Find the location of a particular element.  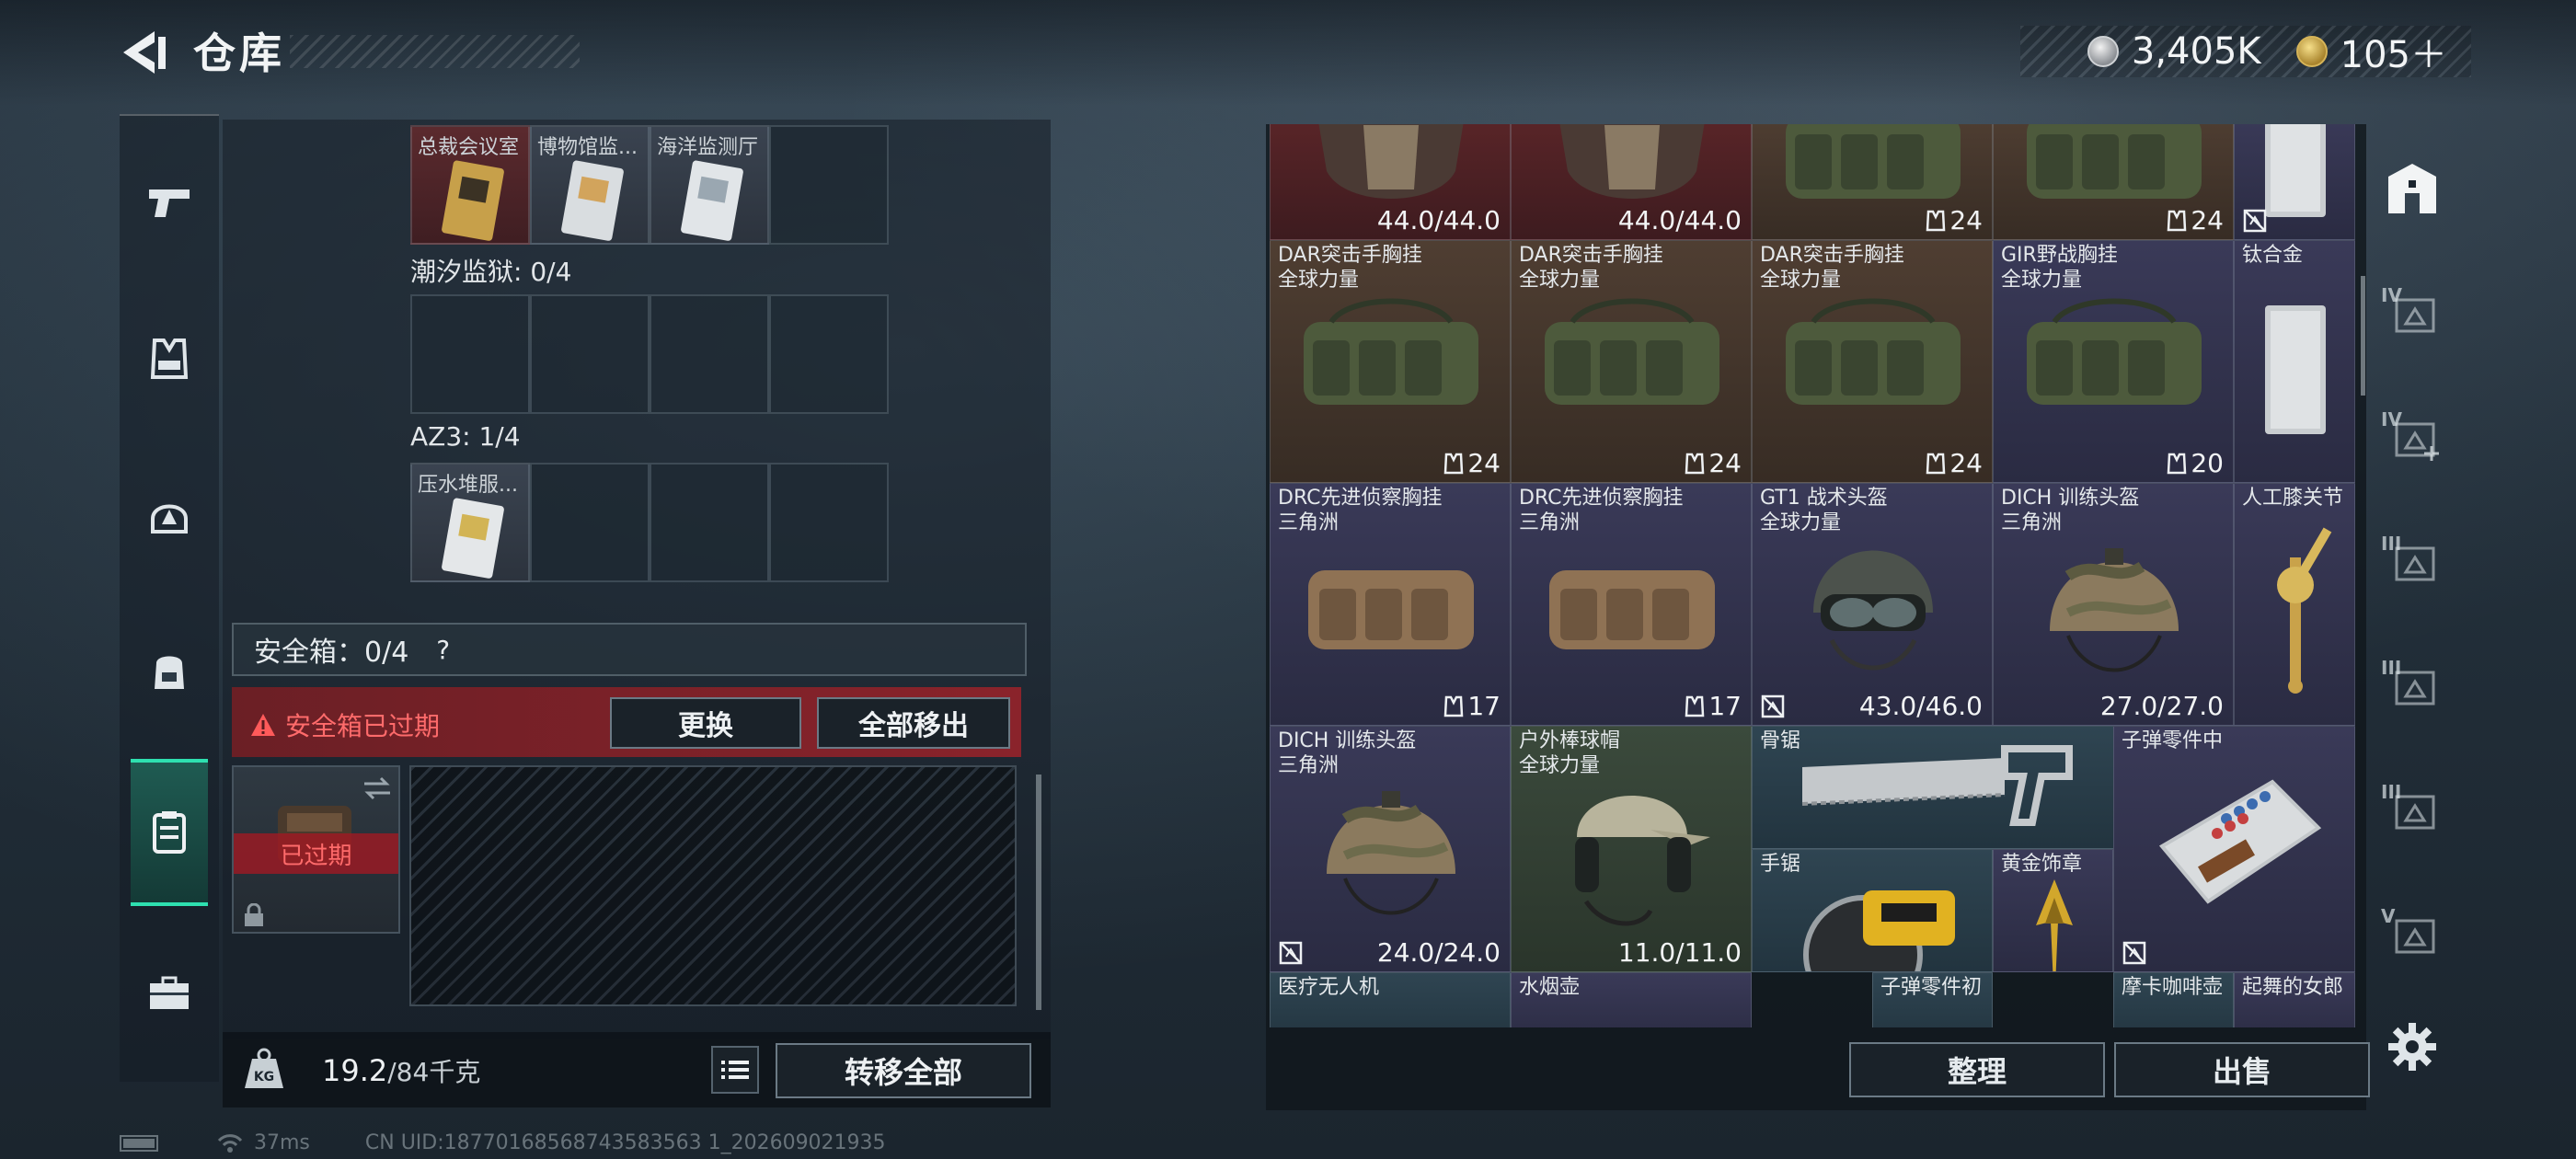

storage-tab-3: IV is located at coordinates (2412, 438).